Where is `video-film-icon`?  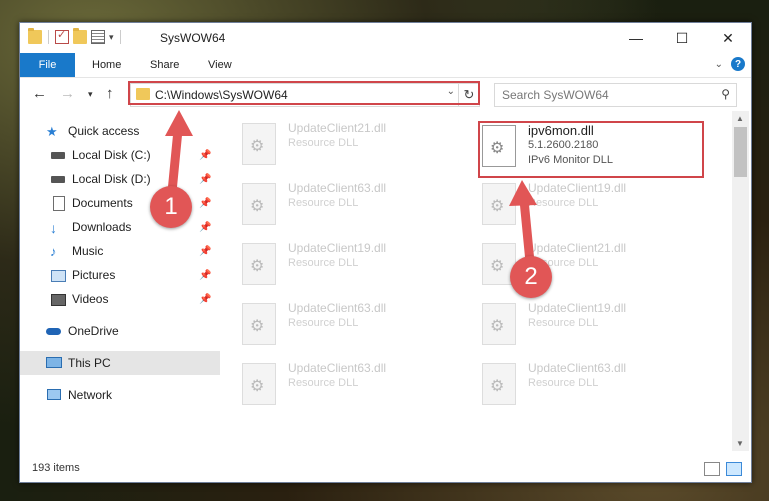 video-film-icon is located at coordinates (58, 299).